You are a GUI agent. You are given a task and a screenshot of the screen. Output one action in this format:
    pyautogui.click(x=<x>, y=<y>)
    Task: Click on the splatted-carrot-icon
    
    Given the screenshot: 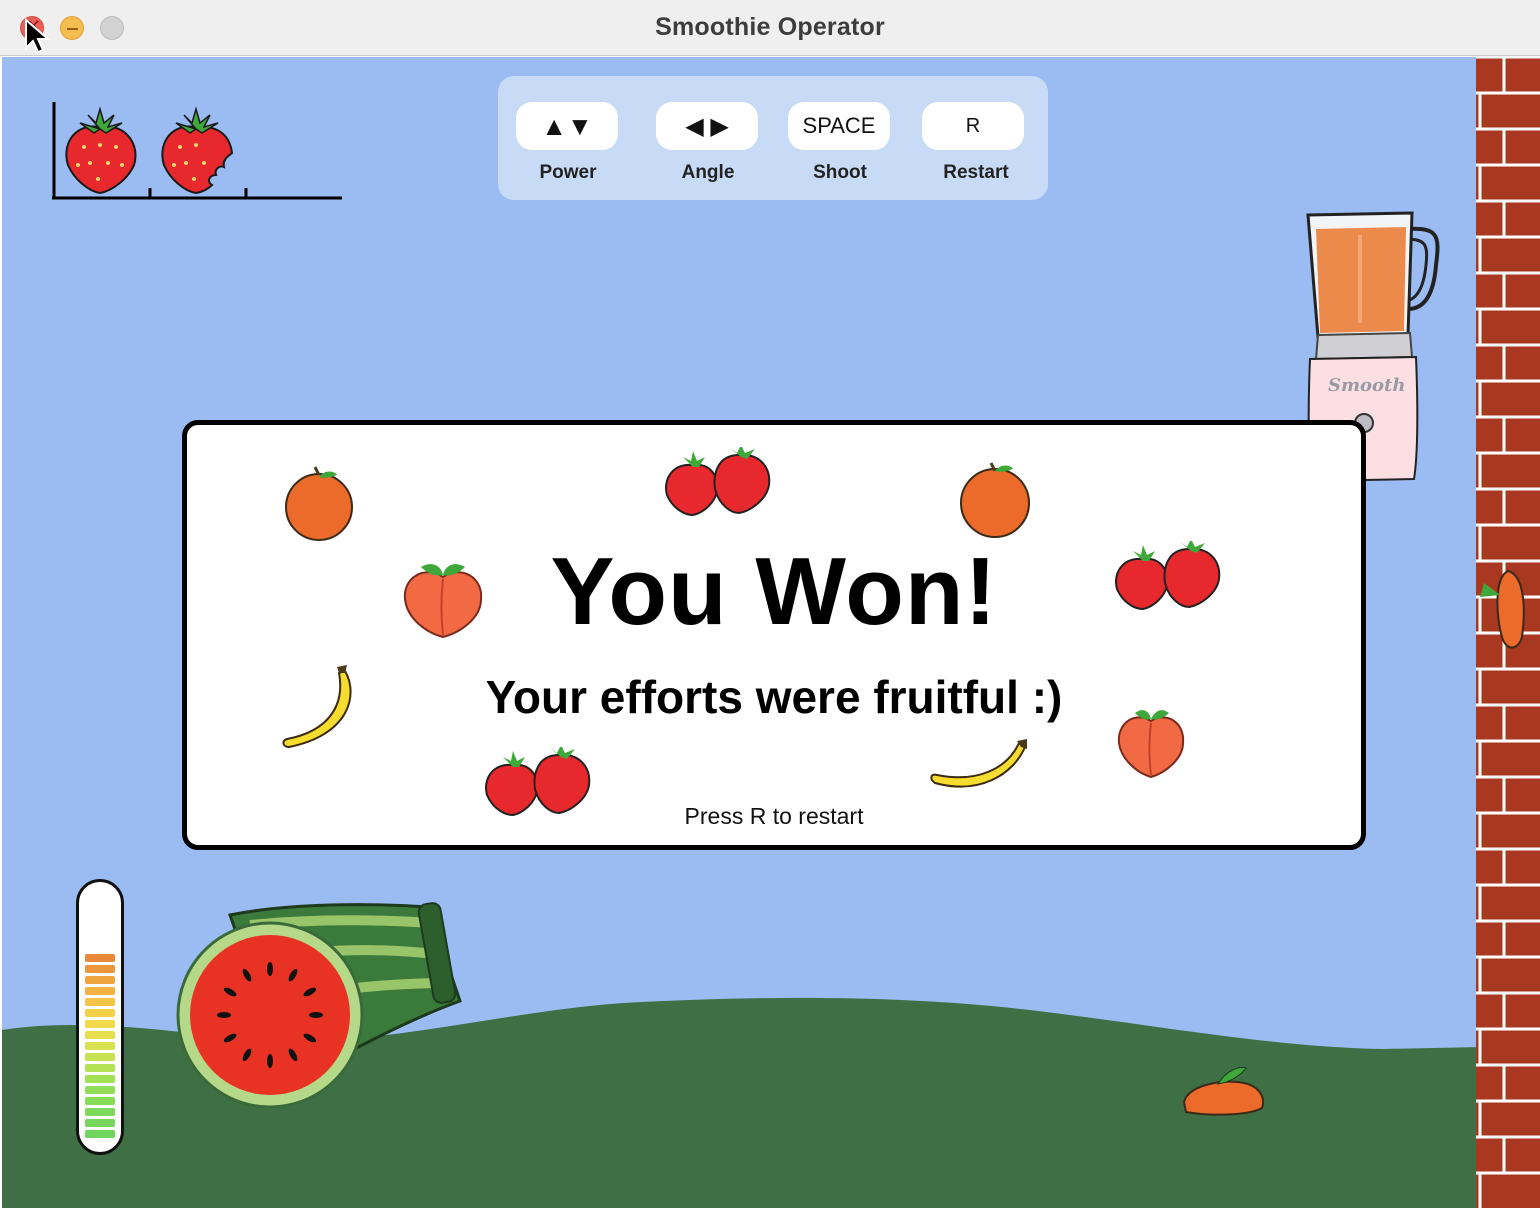 What is the action you would take?
    pyautogui.click(x=1502, y=609)
    